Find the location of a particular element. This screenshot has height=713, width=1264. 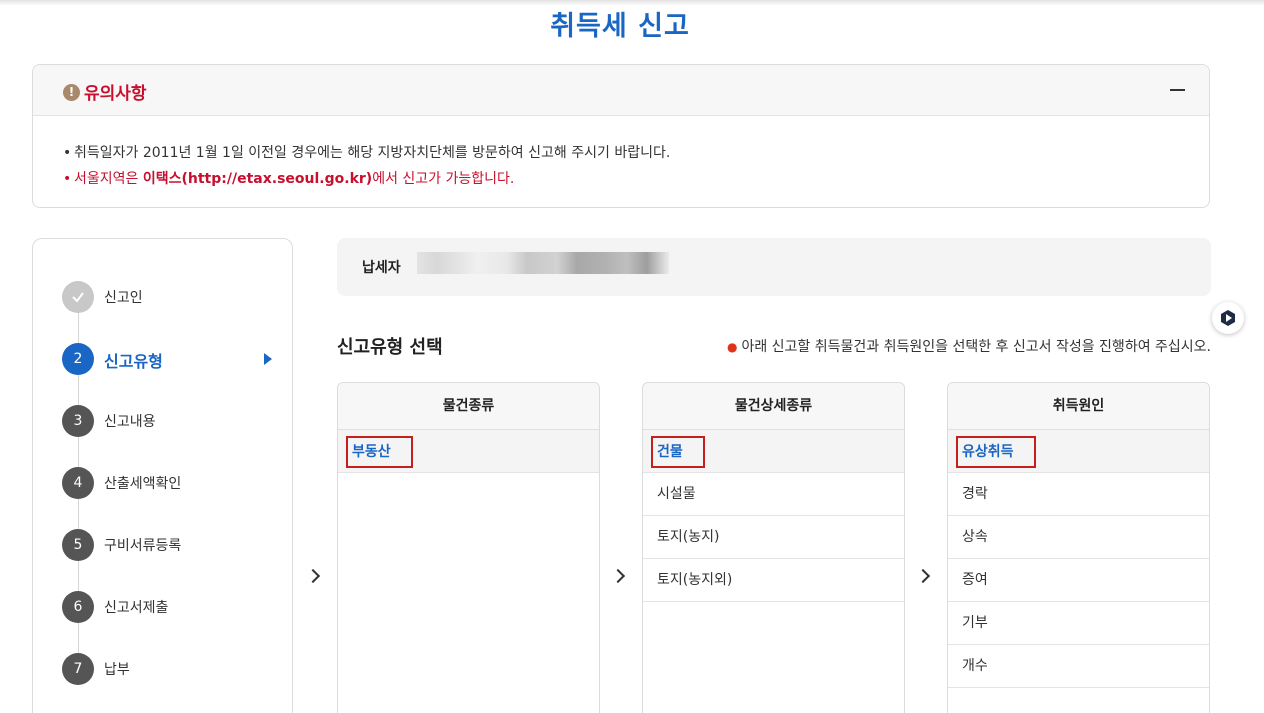

option-label: 시설물 is located at coordinates (676, 494).